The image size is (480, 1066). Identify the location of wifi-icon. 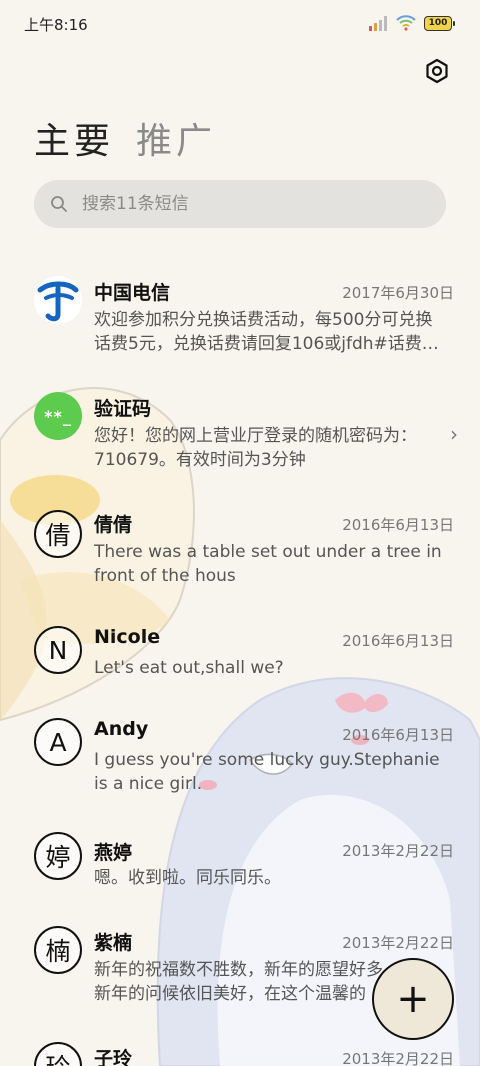
(406, 23).